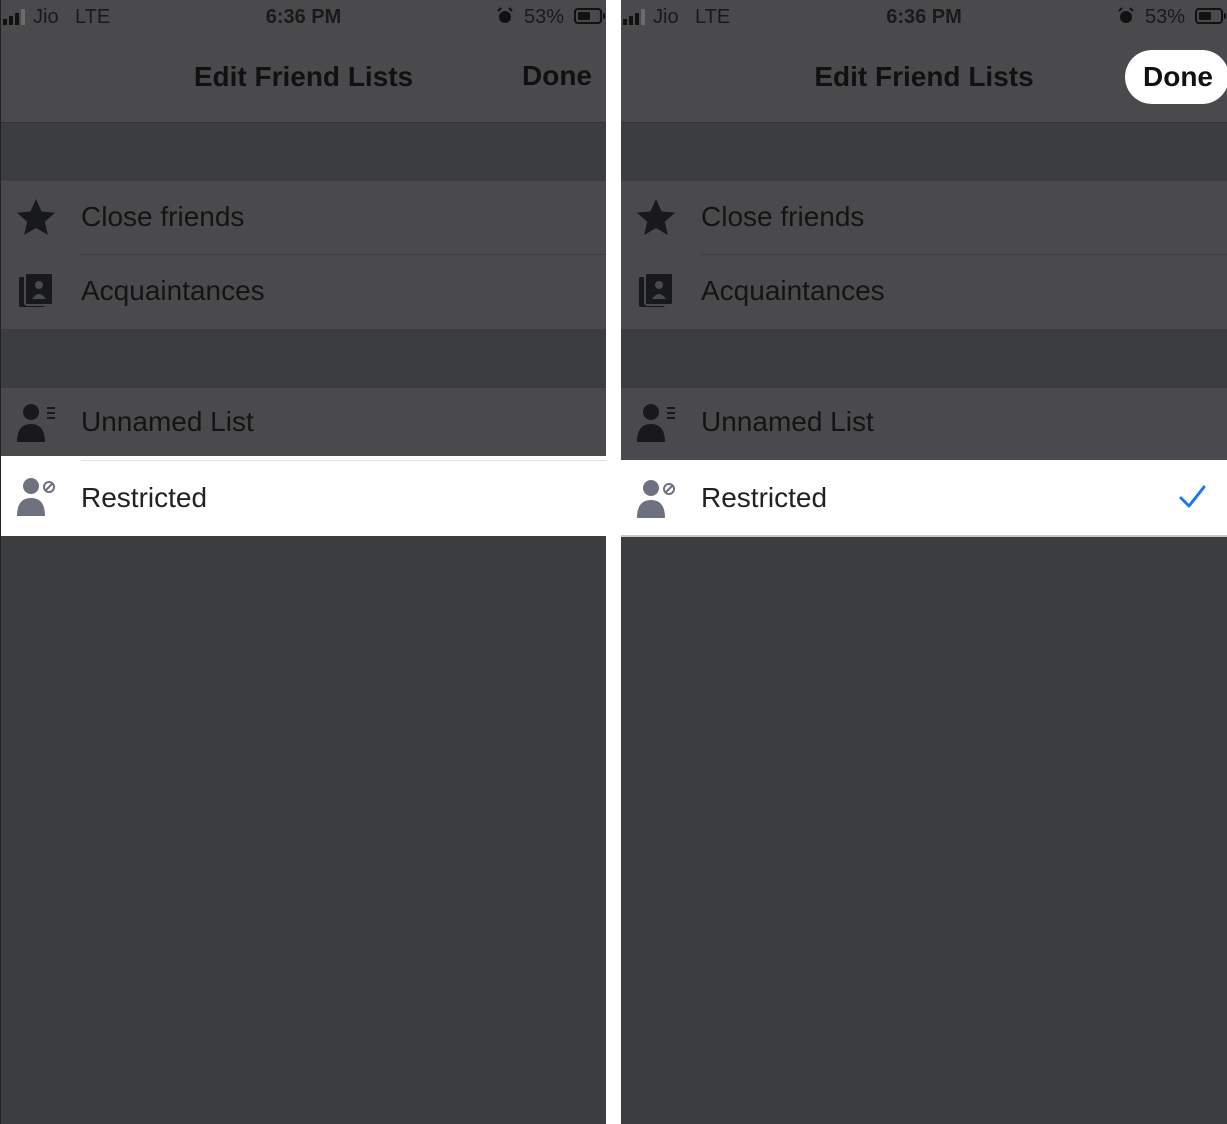  What do you see at coordinates (303, 76) in the screenshot?
I see `page-title: Edit Friend Lists` at bounding box center [303, 76].